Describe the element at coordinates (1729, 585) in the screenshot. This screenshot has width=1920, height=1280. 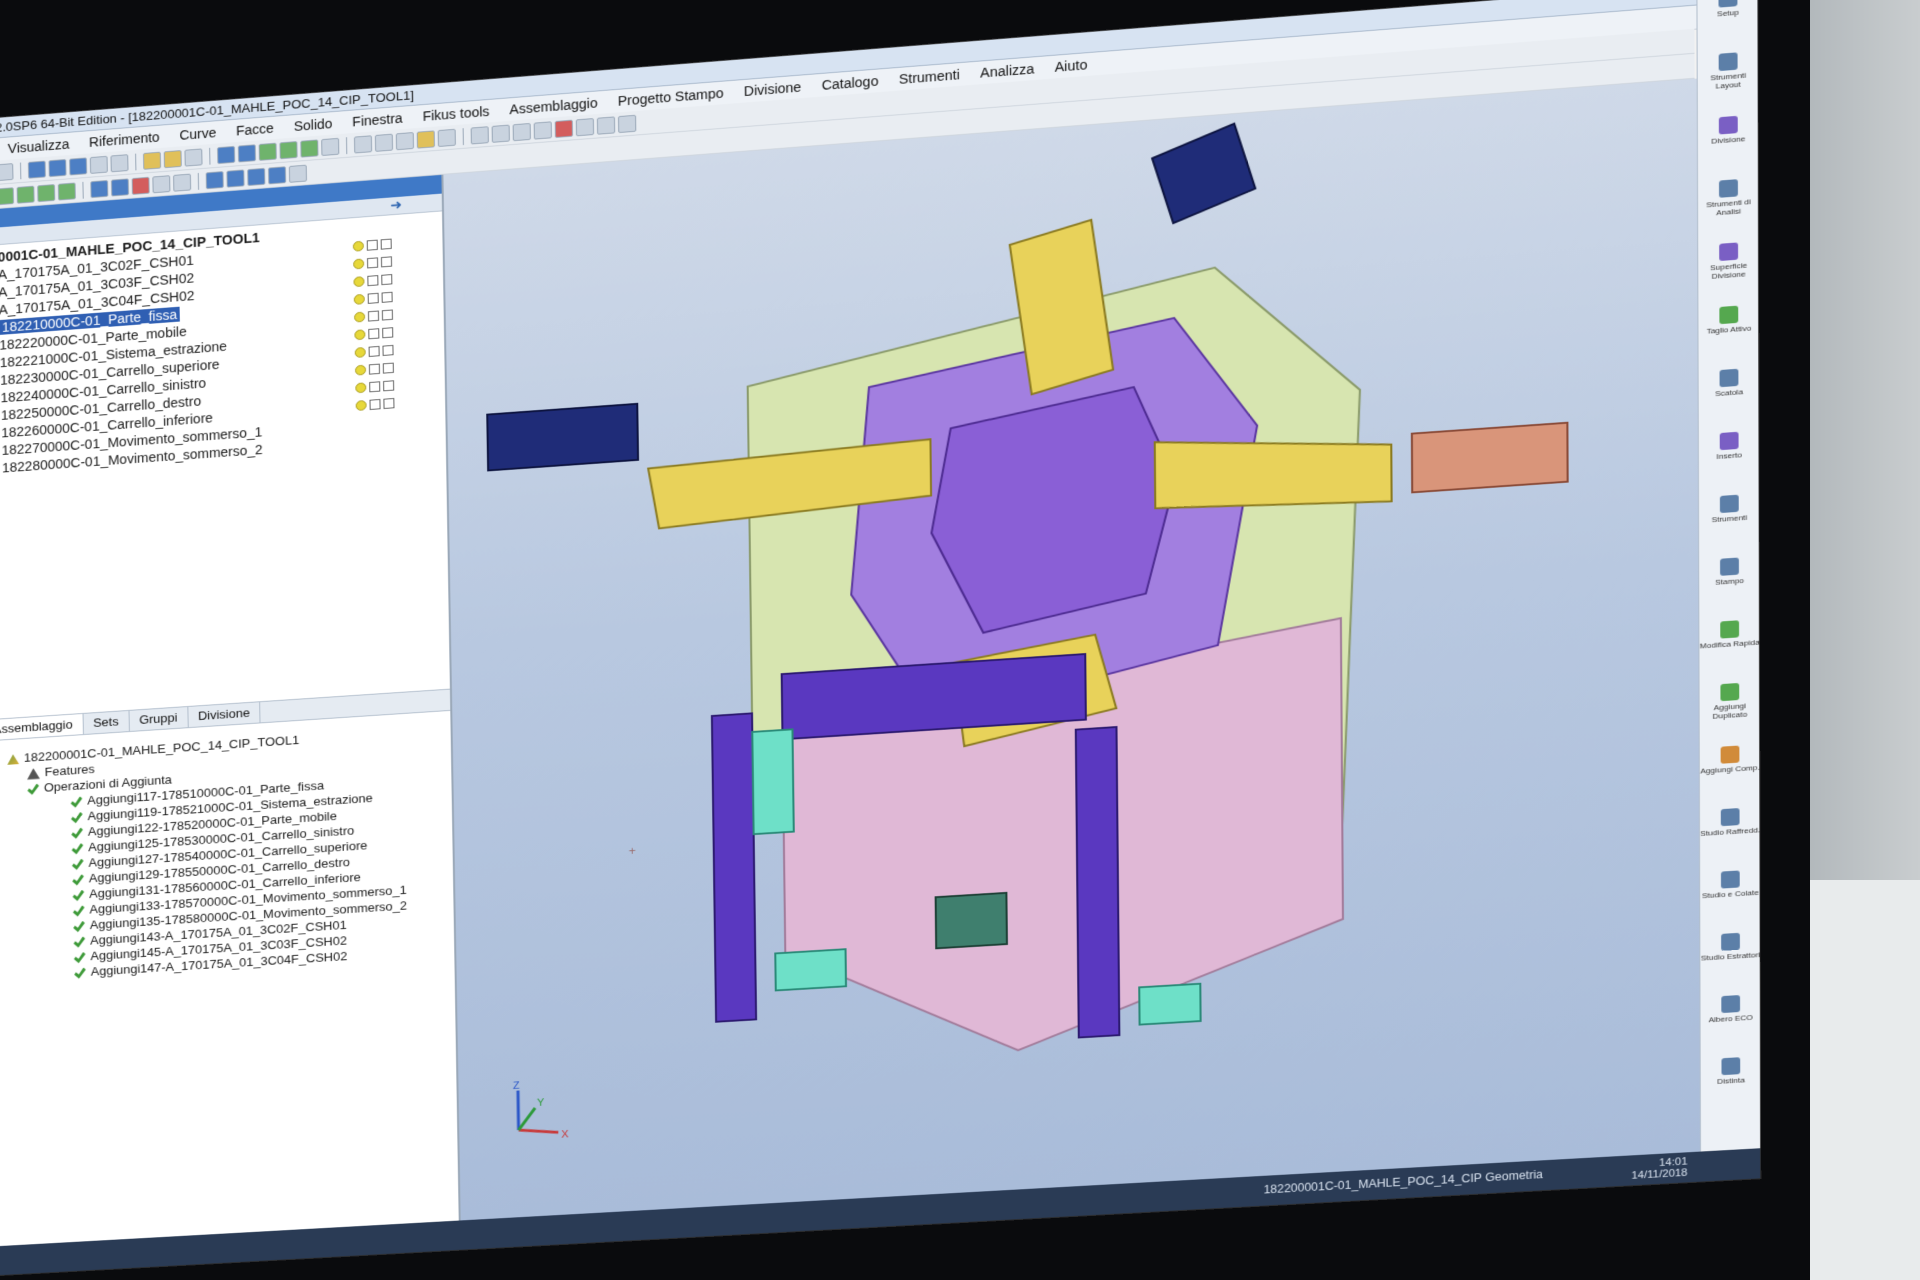
I see `rb-stampo: Stampo` at that location.